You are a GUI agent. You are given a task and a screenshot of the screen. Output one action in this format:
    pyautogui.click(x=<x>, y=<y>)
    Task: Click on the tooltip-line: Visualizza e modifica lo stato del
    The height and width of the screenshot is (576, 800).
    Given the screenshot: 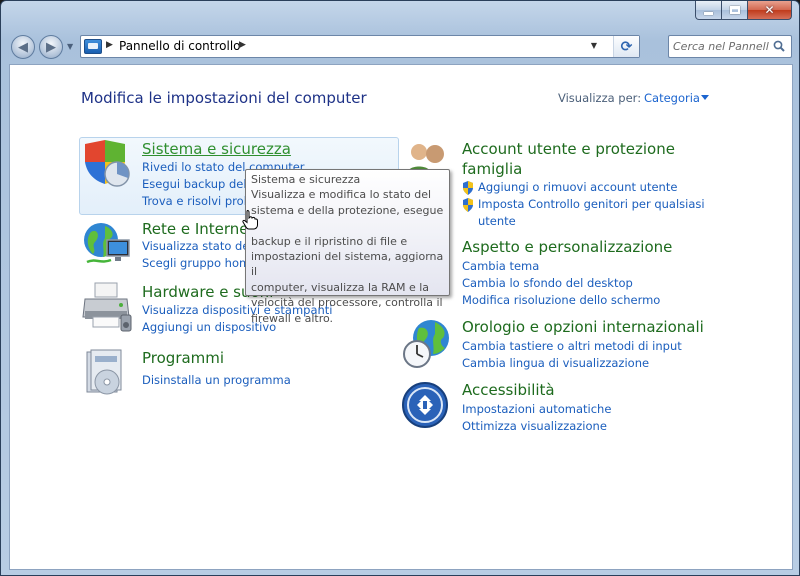 What is the action you would take?
    pyautogui.click(x=341, y=195)
    